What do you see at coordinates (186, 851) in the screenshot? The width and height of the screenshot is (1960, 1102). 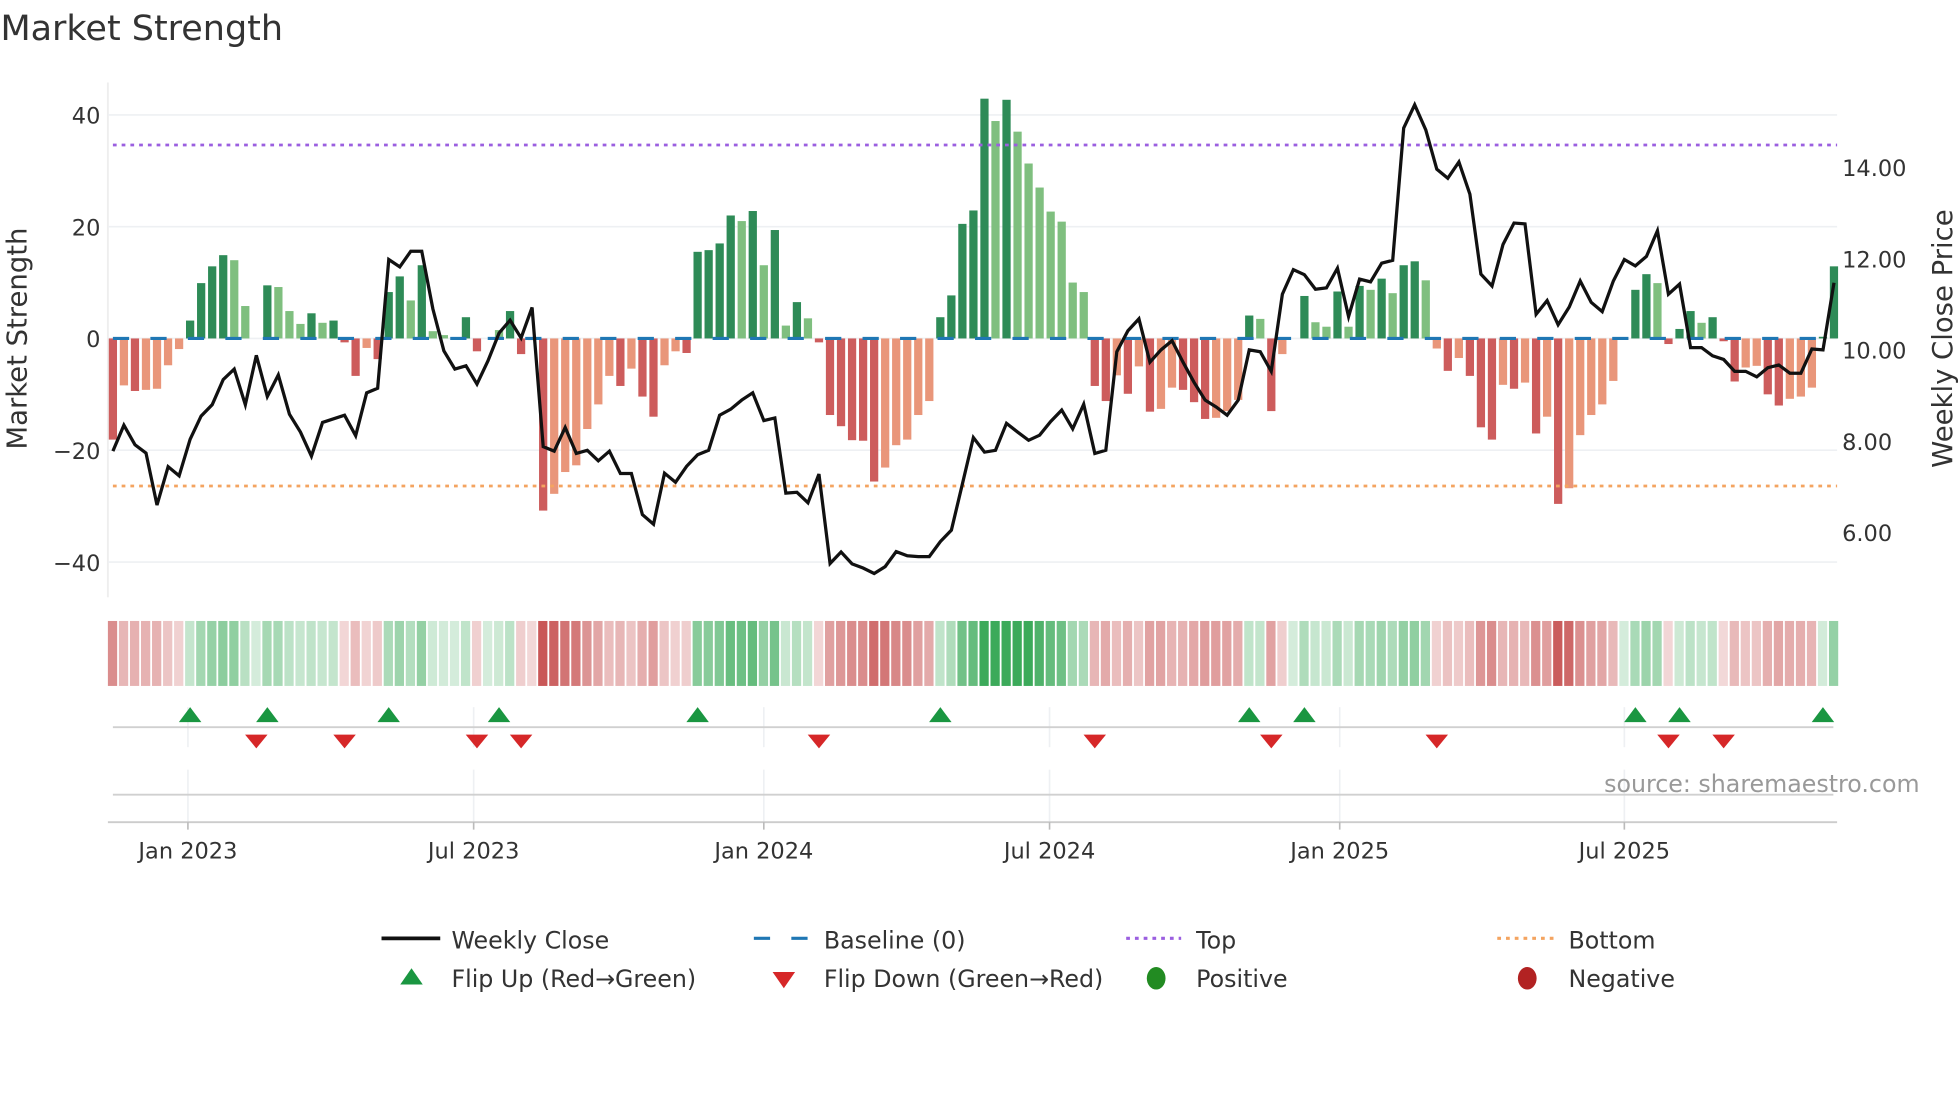 I see `x-tick-label: Jan 2023` at bounding box center [186, 851].